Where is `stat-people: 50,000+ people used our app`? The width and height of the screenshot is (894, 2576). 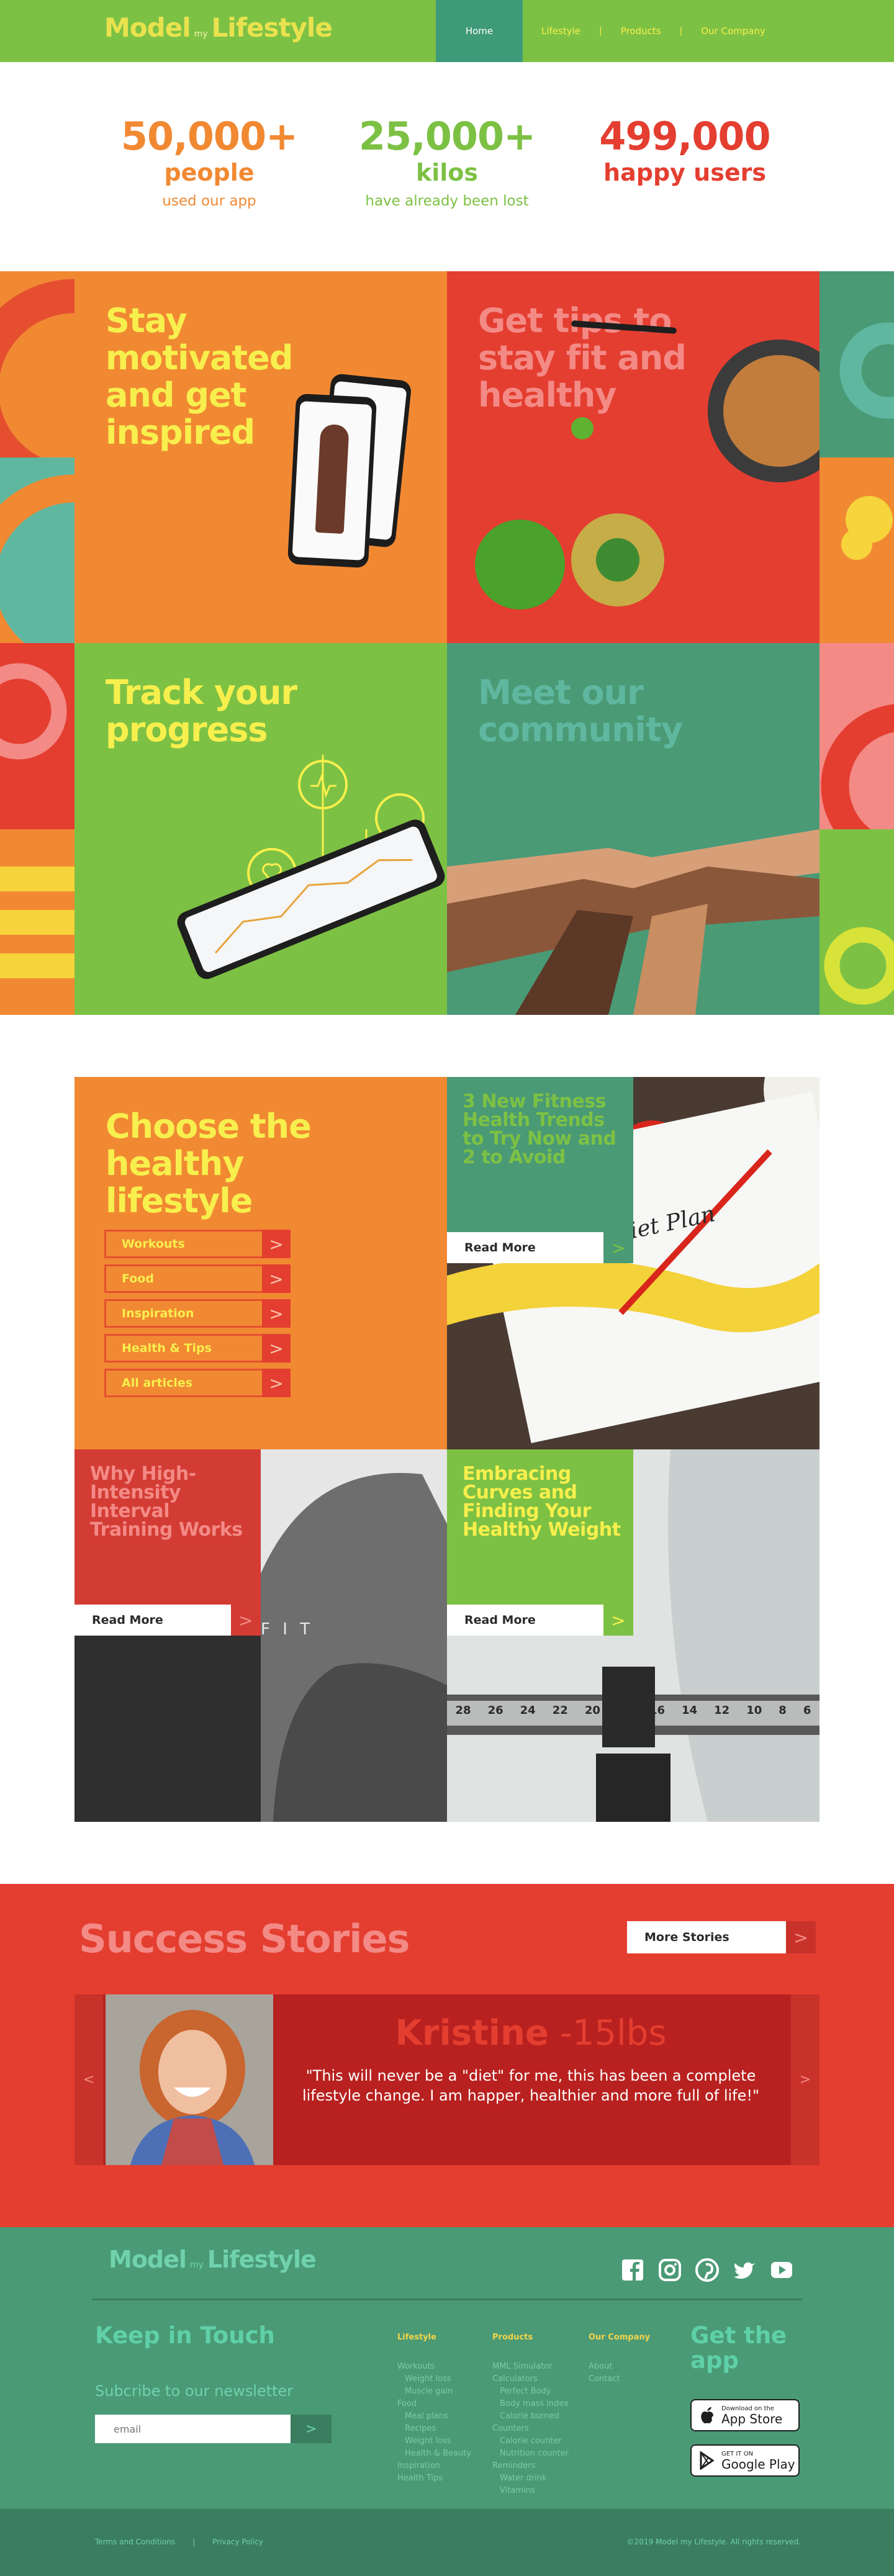 stat-people: 50,000+ people used our app is located at coordinates (209, 162).